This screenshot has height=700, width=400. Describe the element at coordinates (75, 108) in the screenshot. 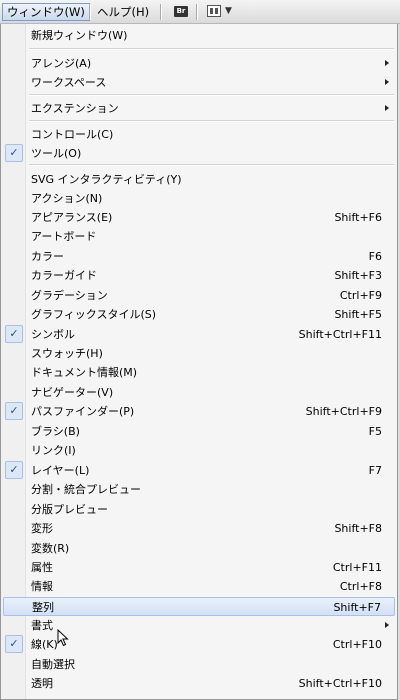

I see `menu-item-label: エクステンション` at that location.